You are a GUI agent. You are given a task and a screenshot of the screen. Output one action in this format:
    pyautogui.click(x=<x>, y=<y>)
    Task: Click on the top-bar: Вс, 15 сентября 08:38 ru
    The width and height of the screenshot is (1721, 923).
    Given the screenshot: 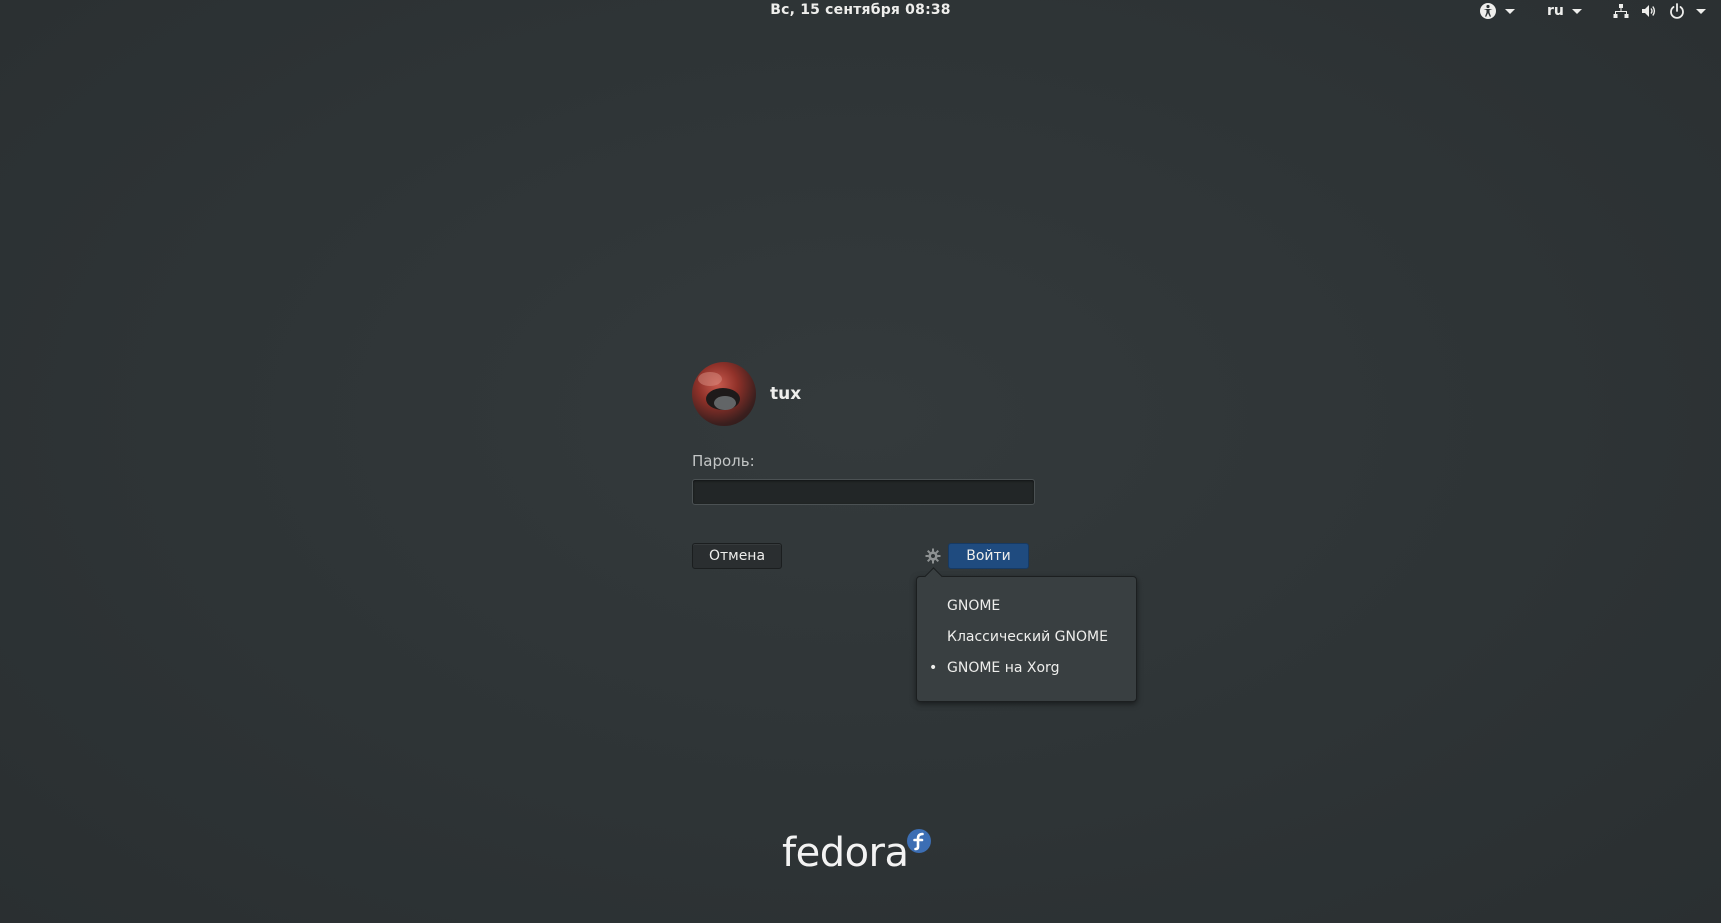 What is the action you would take?
    pyautogui.click(x=860, y=11)
    